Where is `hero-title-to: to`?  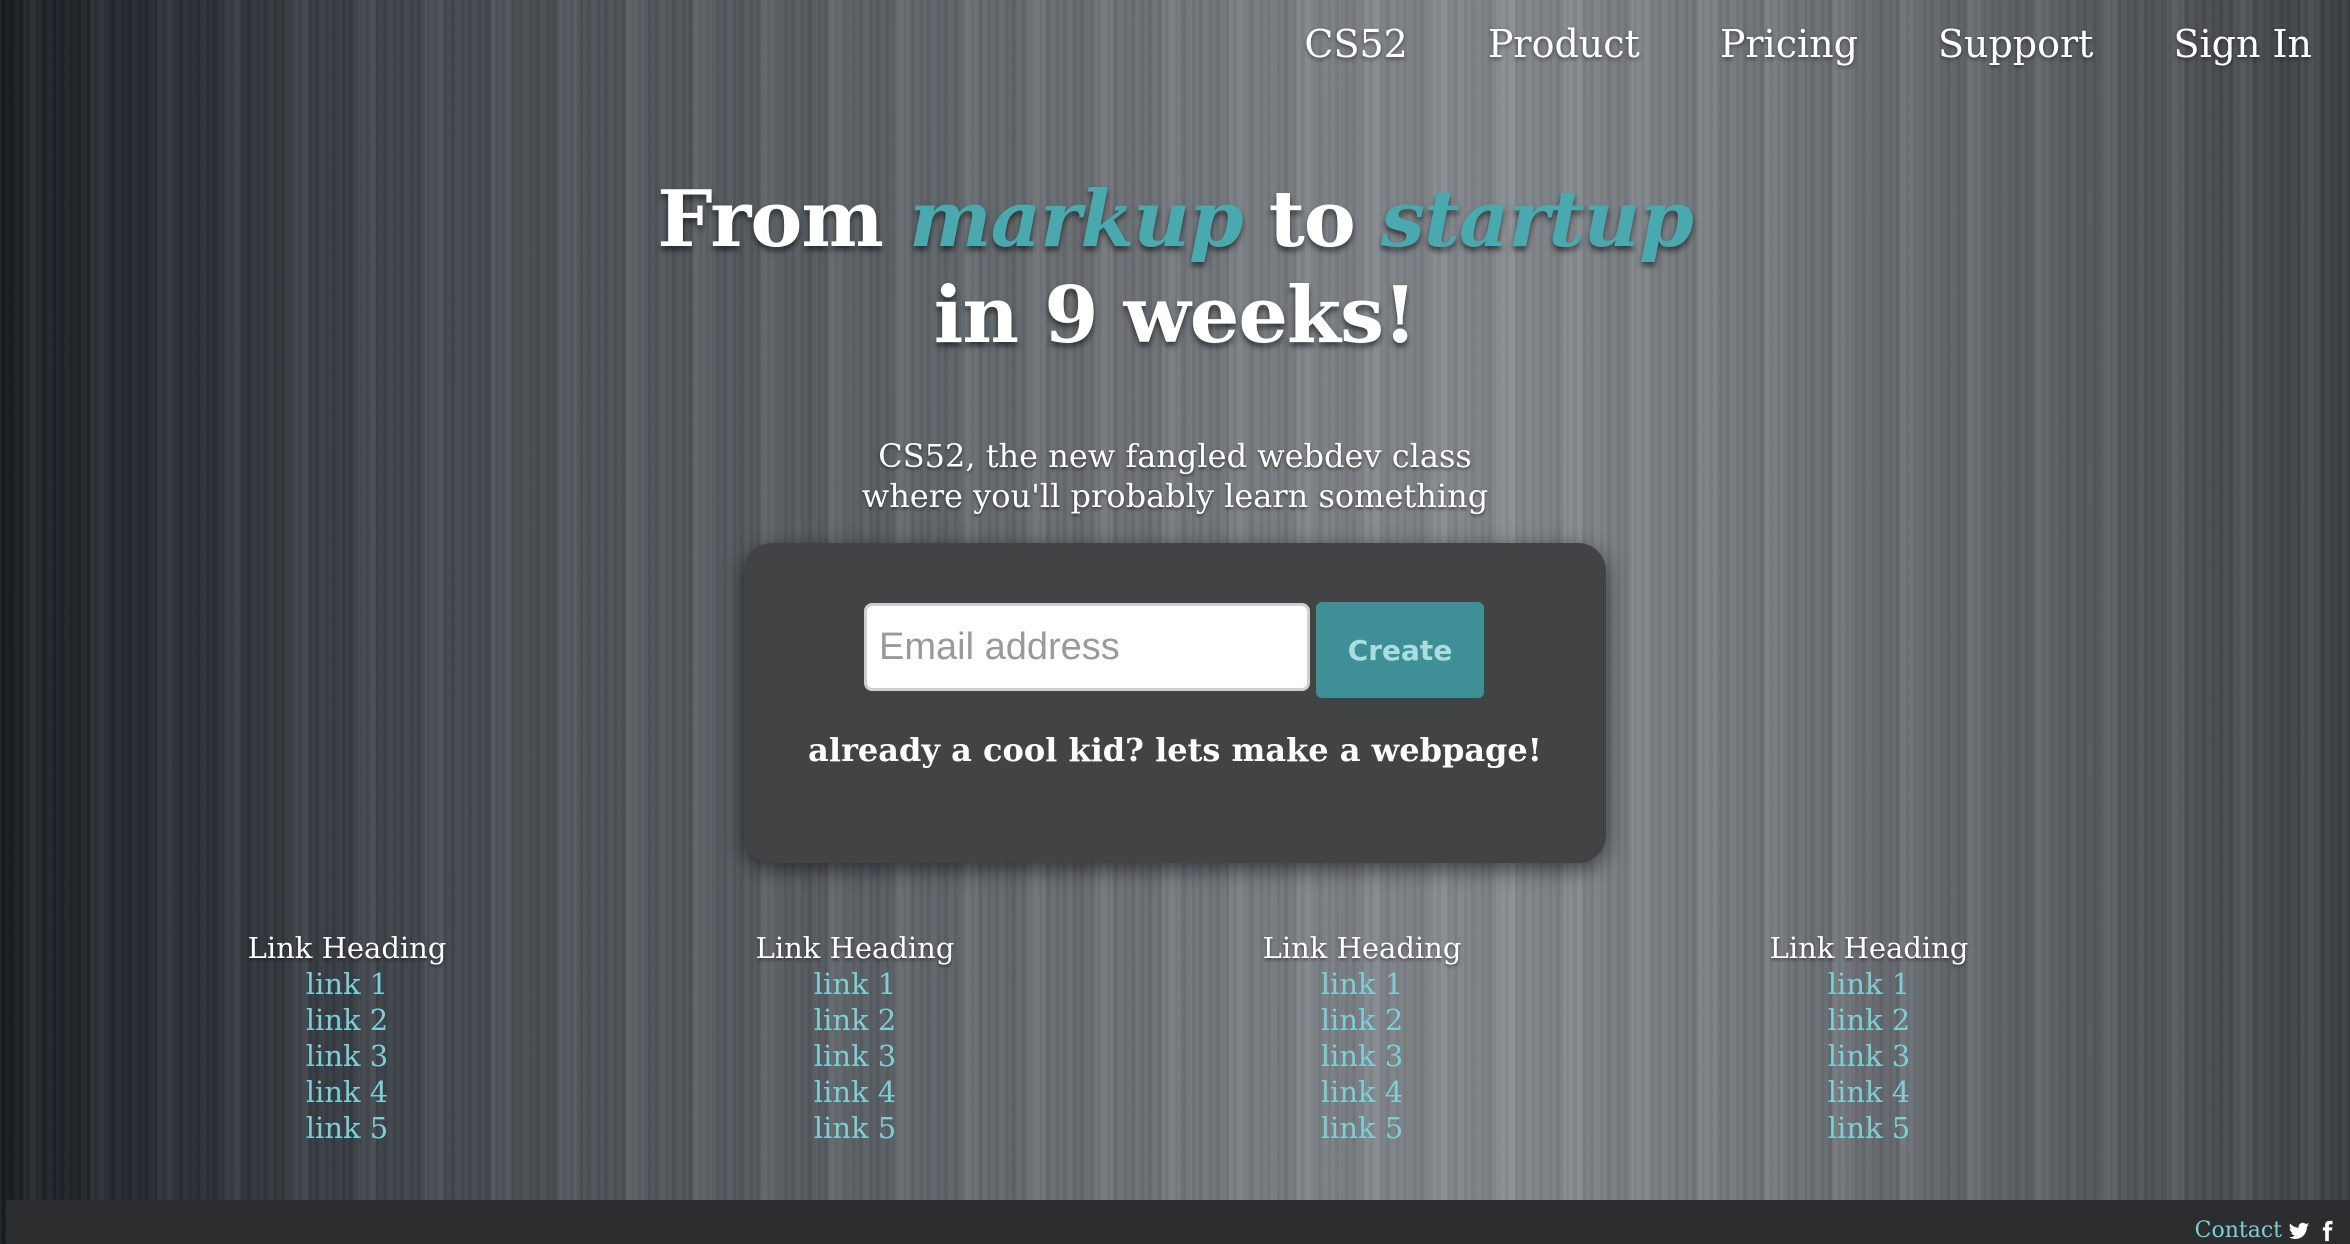 hero-title-to: to is located at coordinates (1312, 219).